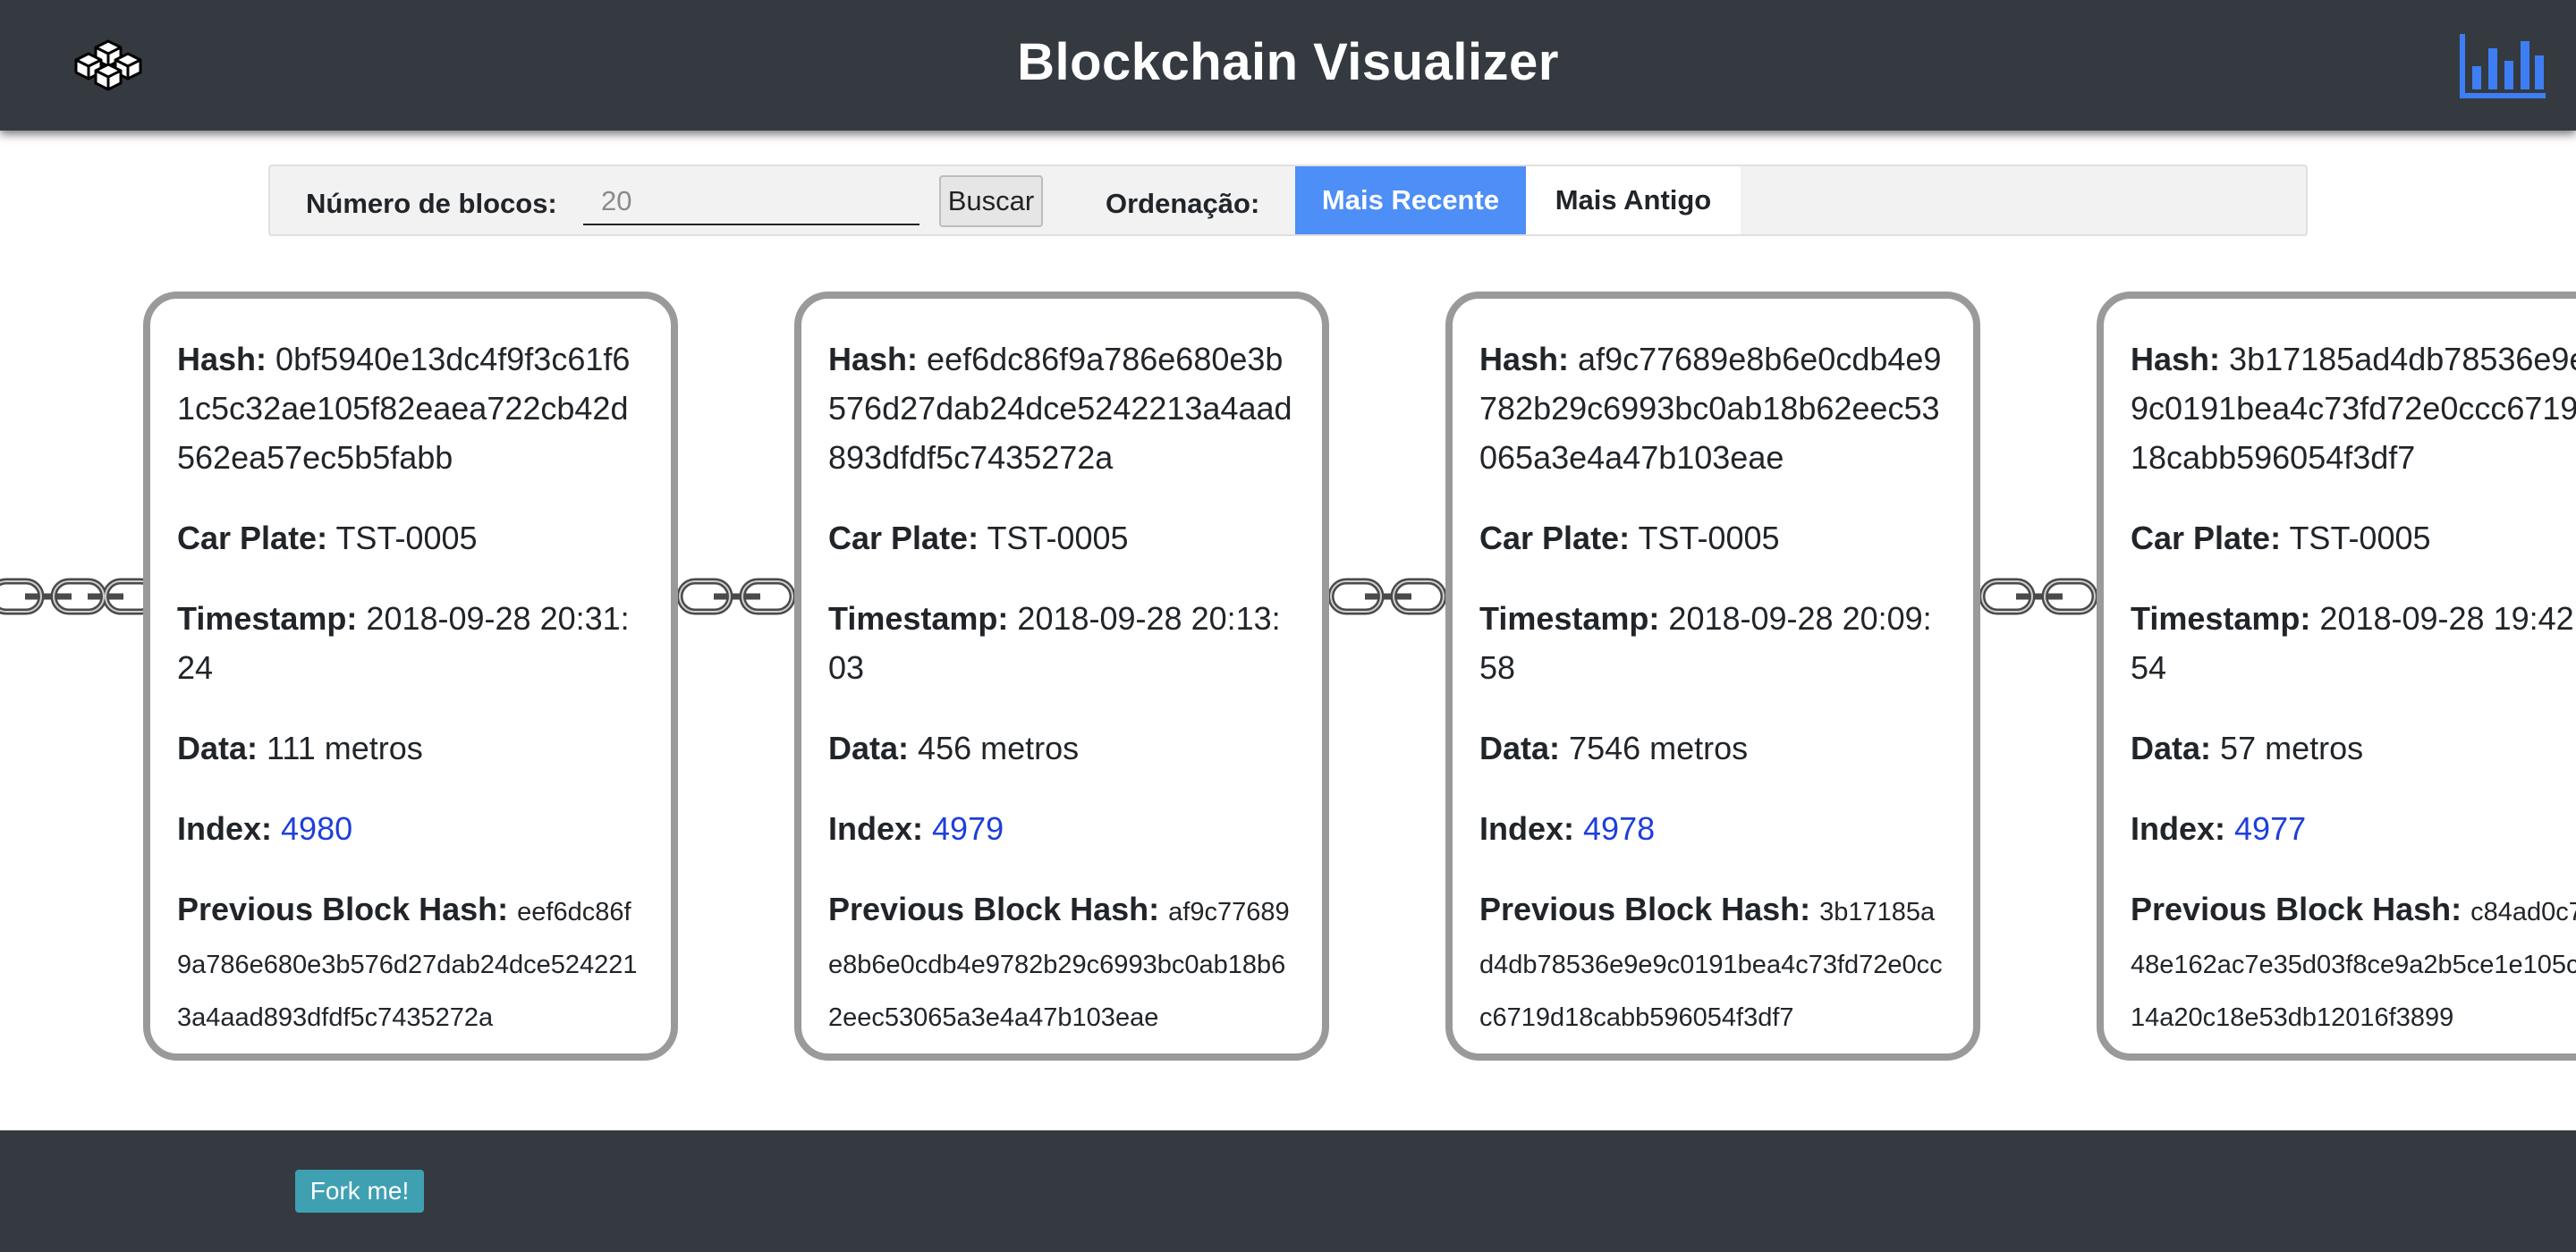  What do you see at coordinates (991, 201) in the screenshot?
I see `search-button: Buscar` at bounding box center [991, 201].